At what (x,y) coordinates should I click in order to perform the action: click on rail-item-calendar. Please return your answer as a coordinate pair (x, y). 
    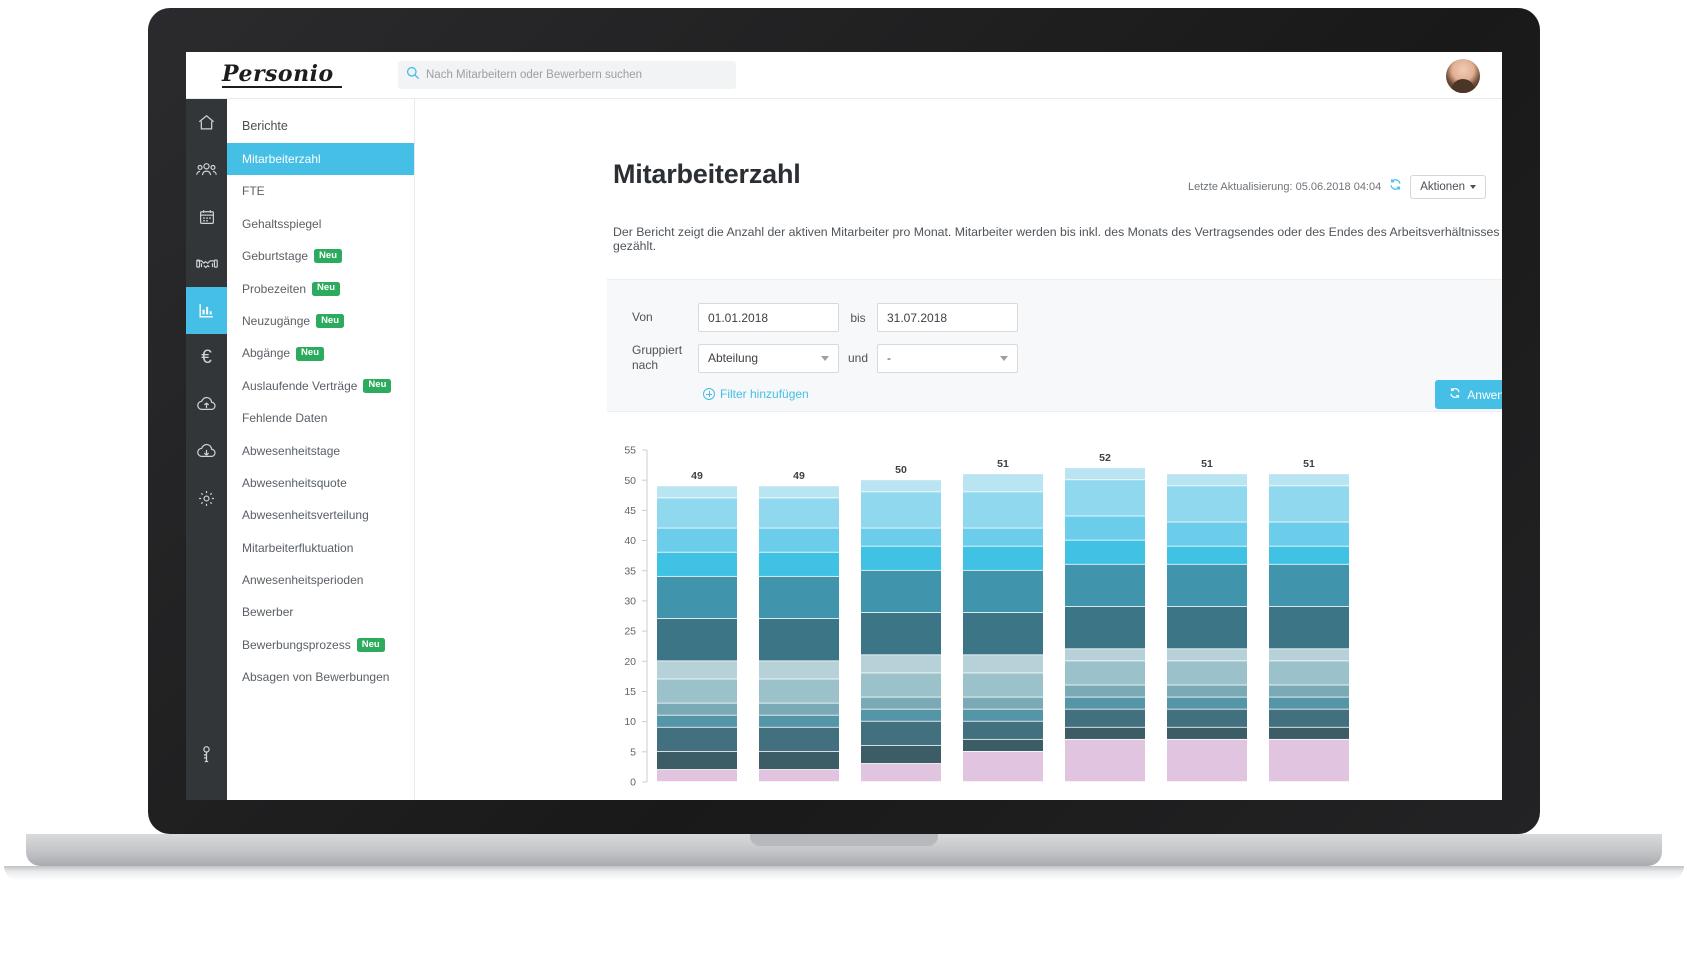
    Looking at the image, I should click on (206, 216).